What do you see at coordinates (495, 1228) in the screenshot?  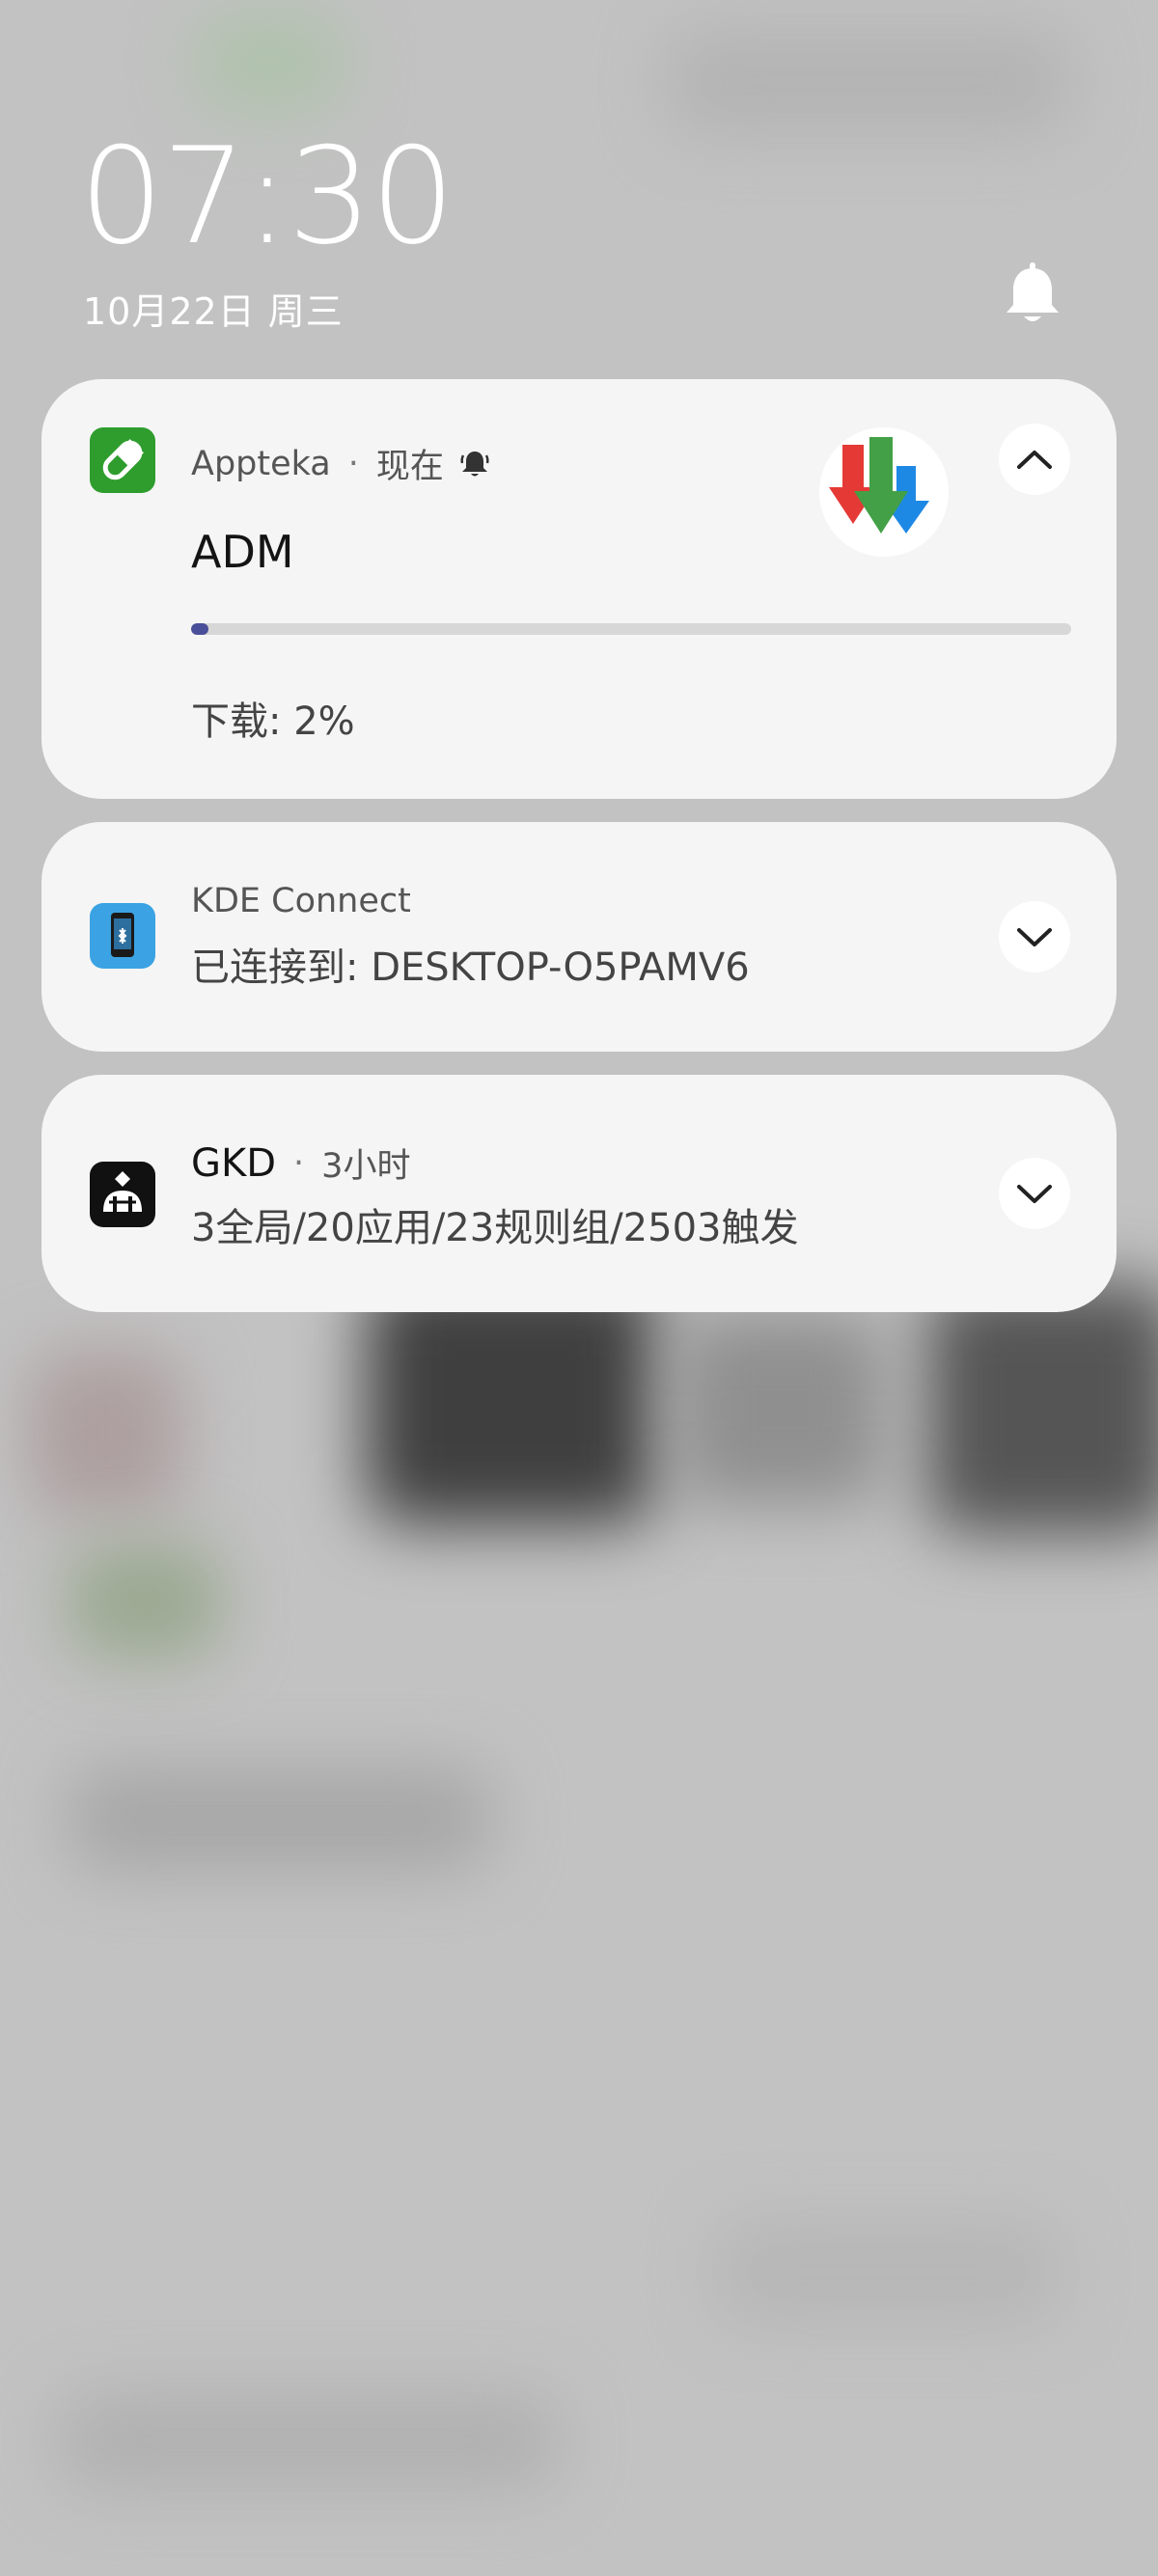 I see `notification-text: 3全局/20应用/23规则组/2503触发` at bounding box center [495, 1228].